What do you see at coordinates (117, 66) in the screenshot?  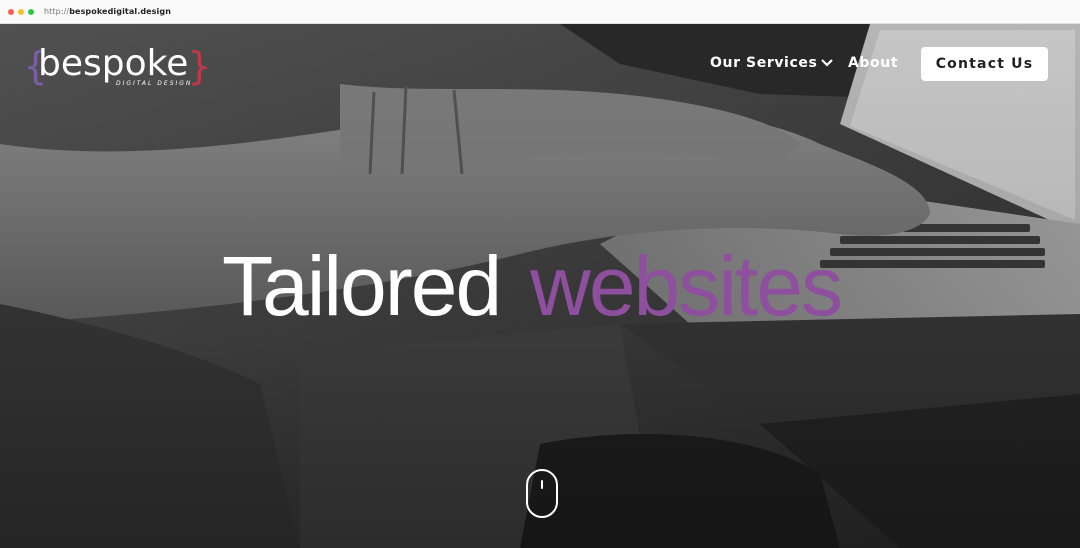 I see `bespoke-logo: { bespoke } DIGITAL DESIGN` at bounding box center [117, 66].